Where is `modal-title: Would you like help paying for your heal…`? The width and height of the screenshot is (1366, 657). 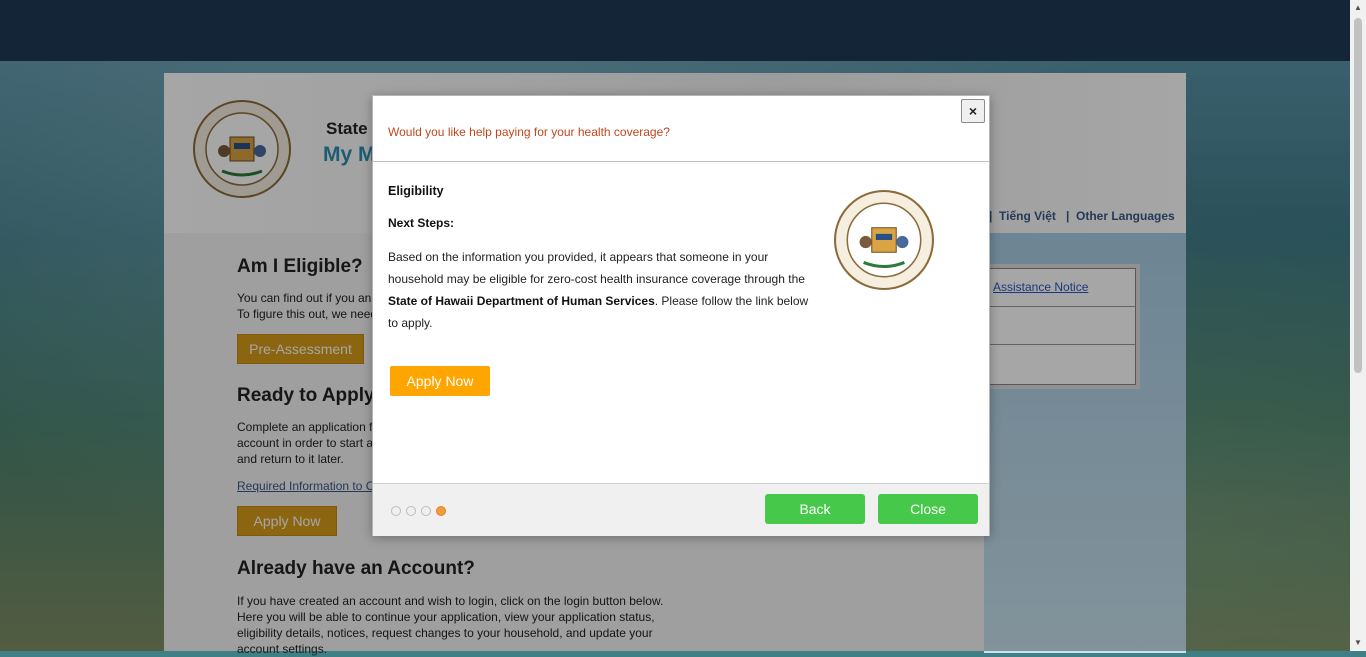
modal-title: Would you like help paying for your heal… is located at coordinates (529, 132).